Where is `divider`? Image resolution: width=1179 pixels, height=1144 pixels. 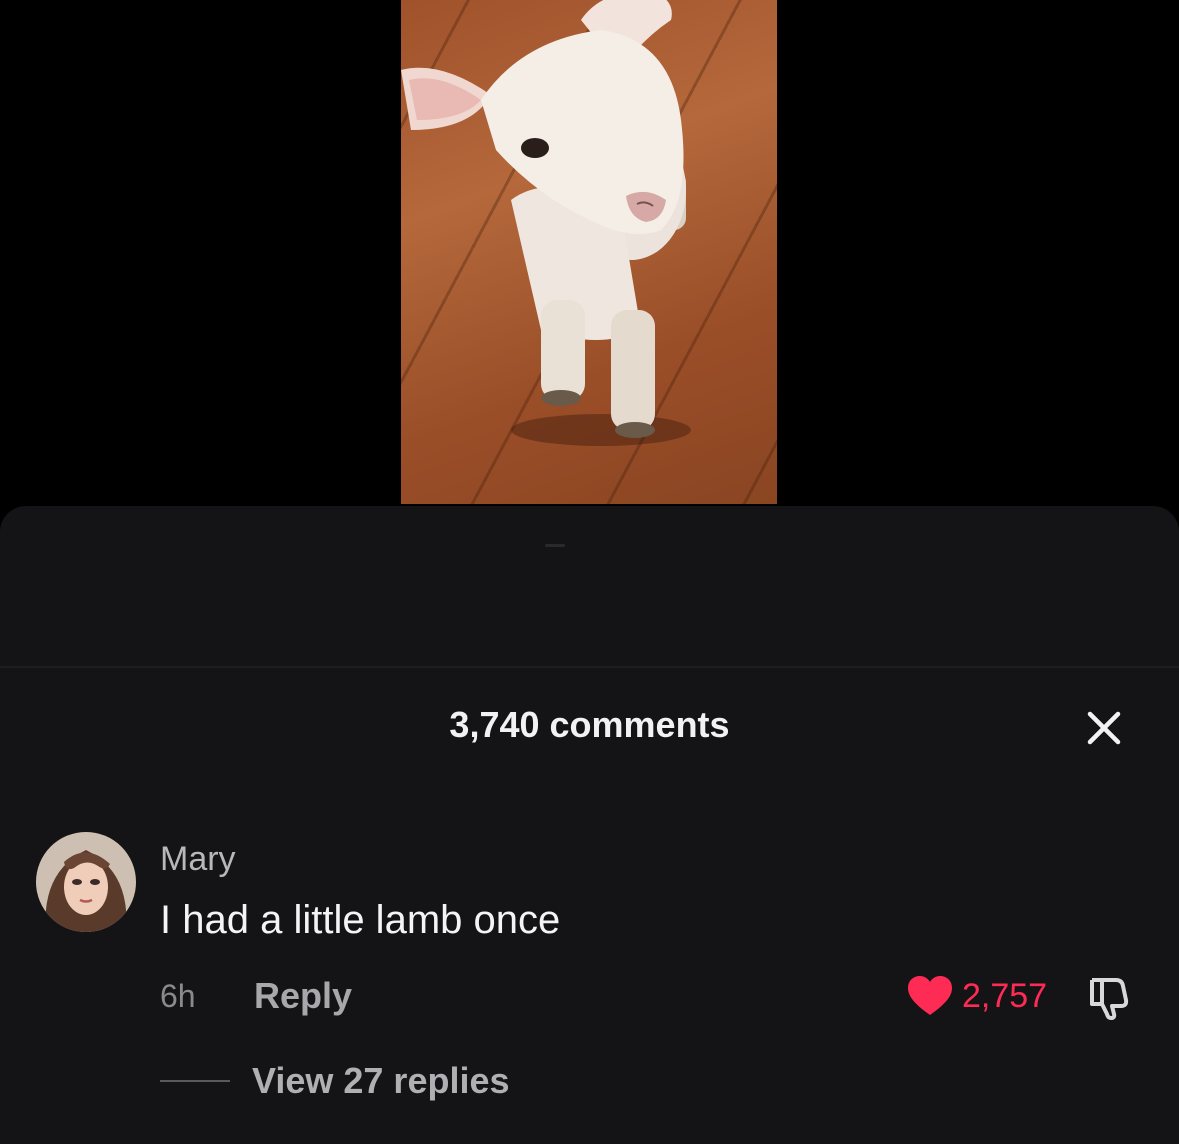
divider is located at coordinates (589, 667).